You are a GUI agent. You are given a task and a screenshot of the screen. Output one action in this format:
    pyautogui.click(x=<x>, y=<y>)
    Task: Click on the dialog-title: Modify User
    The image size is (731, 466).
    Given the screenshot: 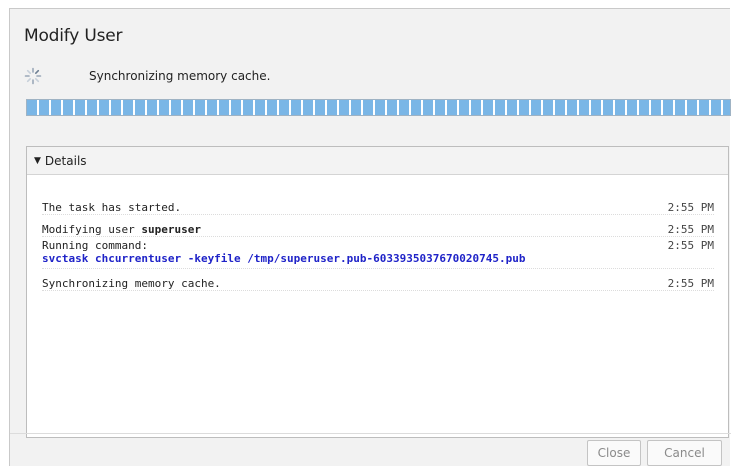 What is the action you would take?
    pyautogui.click(x=73, y=36)
    